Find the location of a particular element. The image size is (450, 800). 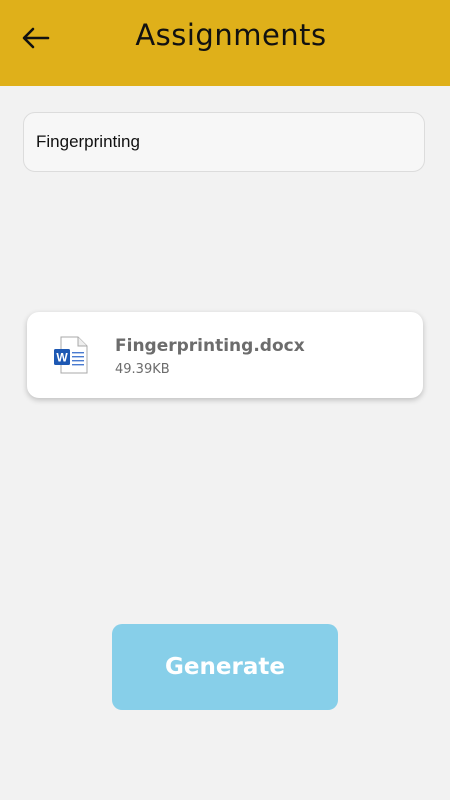

app-bar: Assignments is located at coordinates (225, 43).